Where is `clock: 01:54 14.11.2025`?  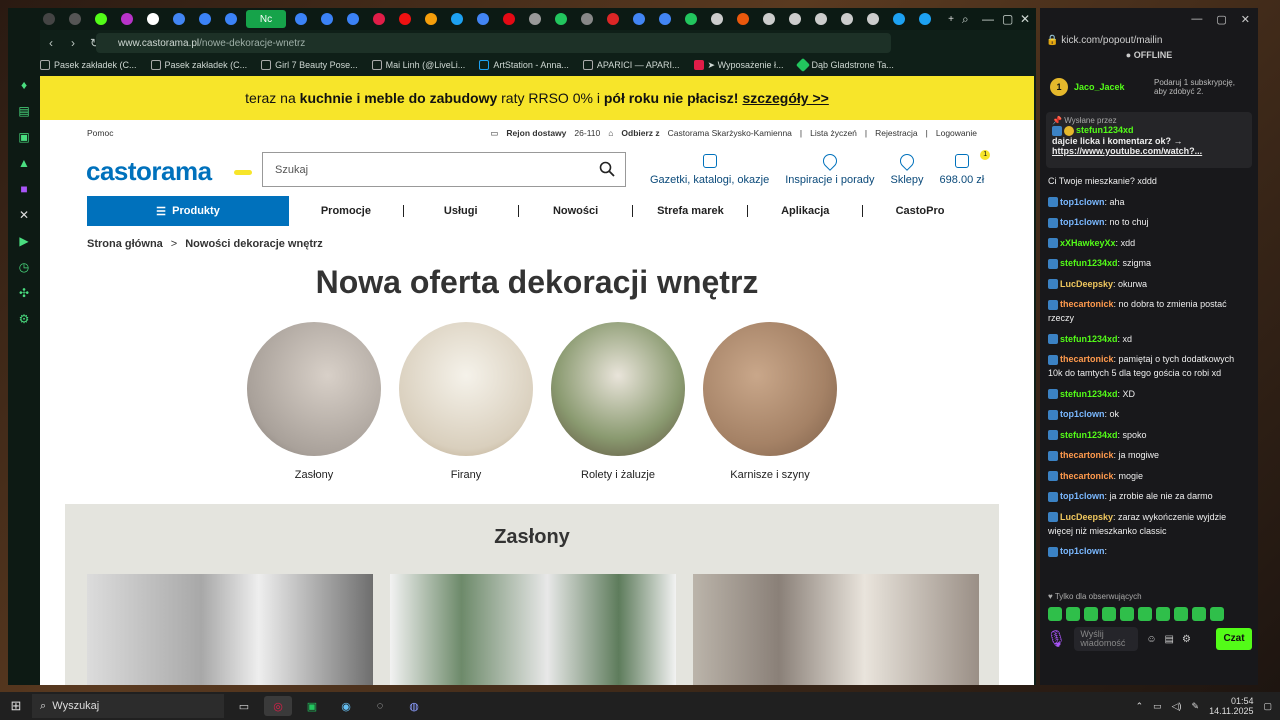
clock: 01:54 14.11.2025 is located at coordinates (1231, 706).